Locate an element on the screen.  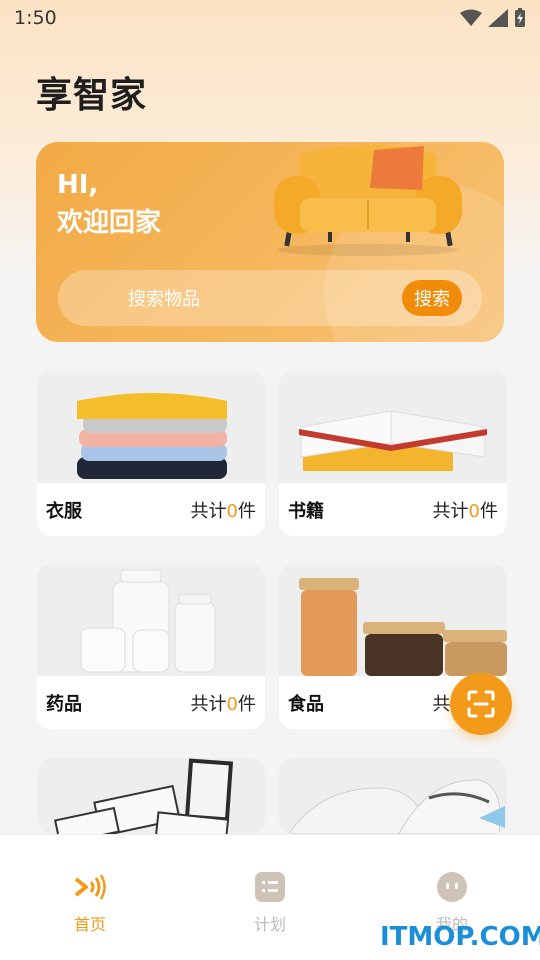
scan-button is located at coordinates (481, 704).